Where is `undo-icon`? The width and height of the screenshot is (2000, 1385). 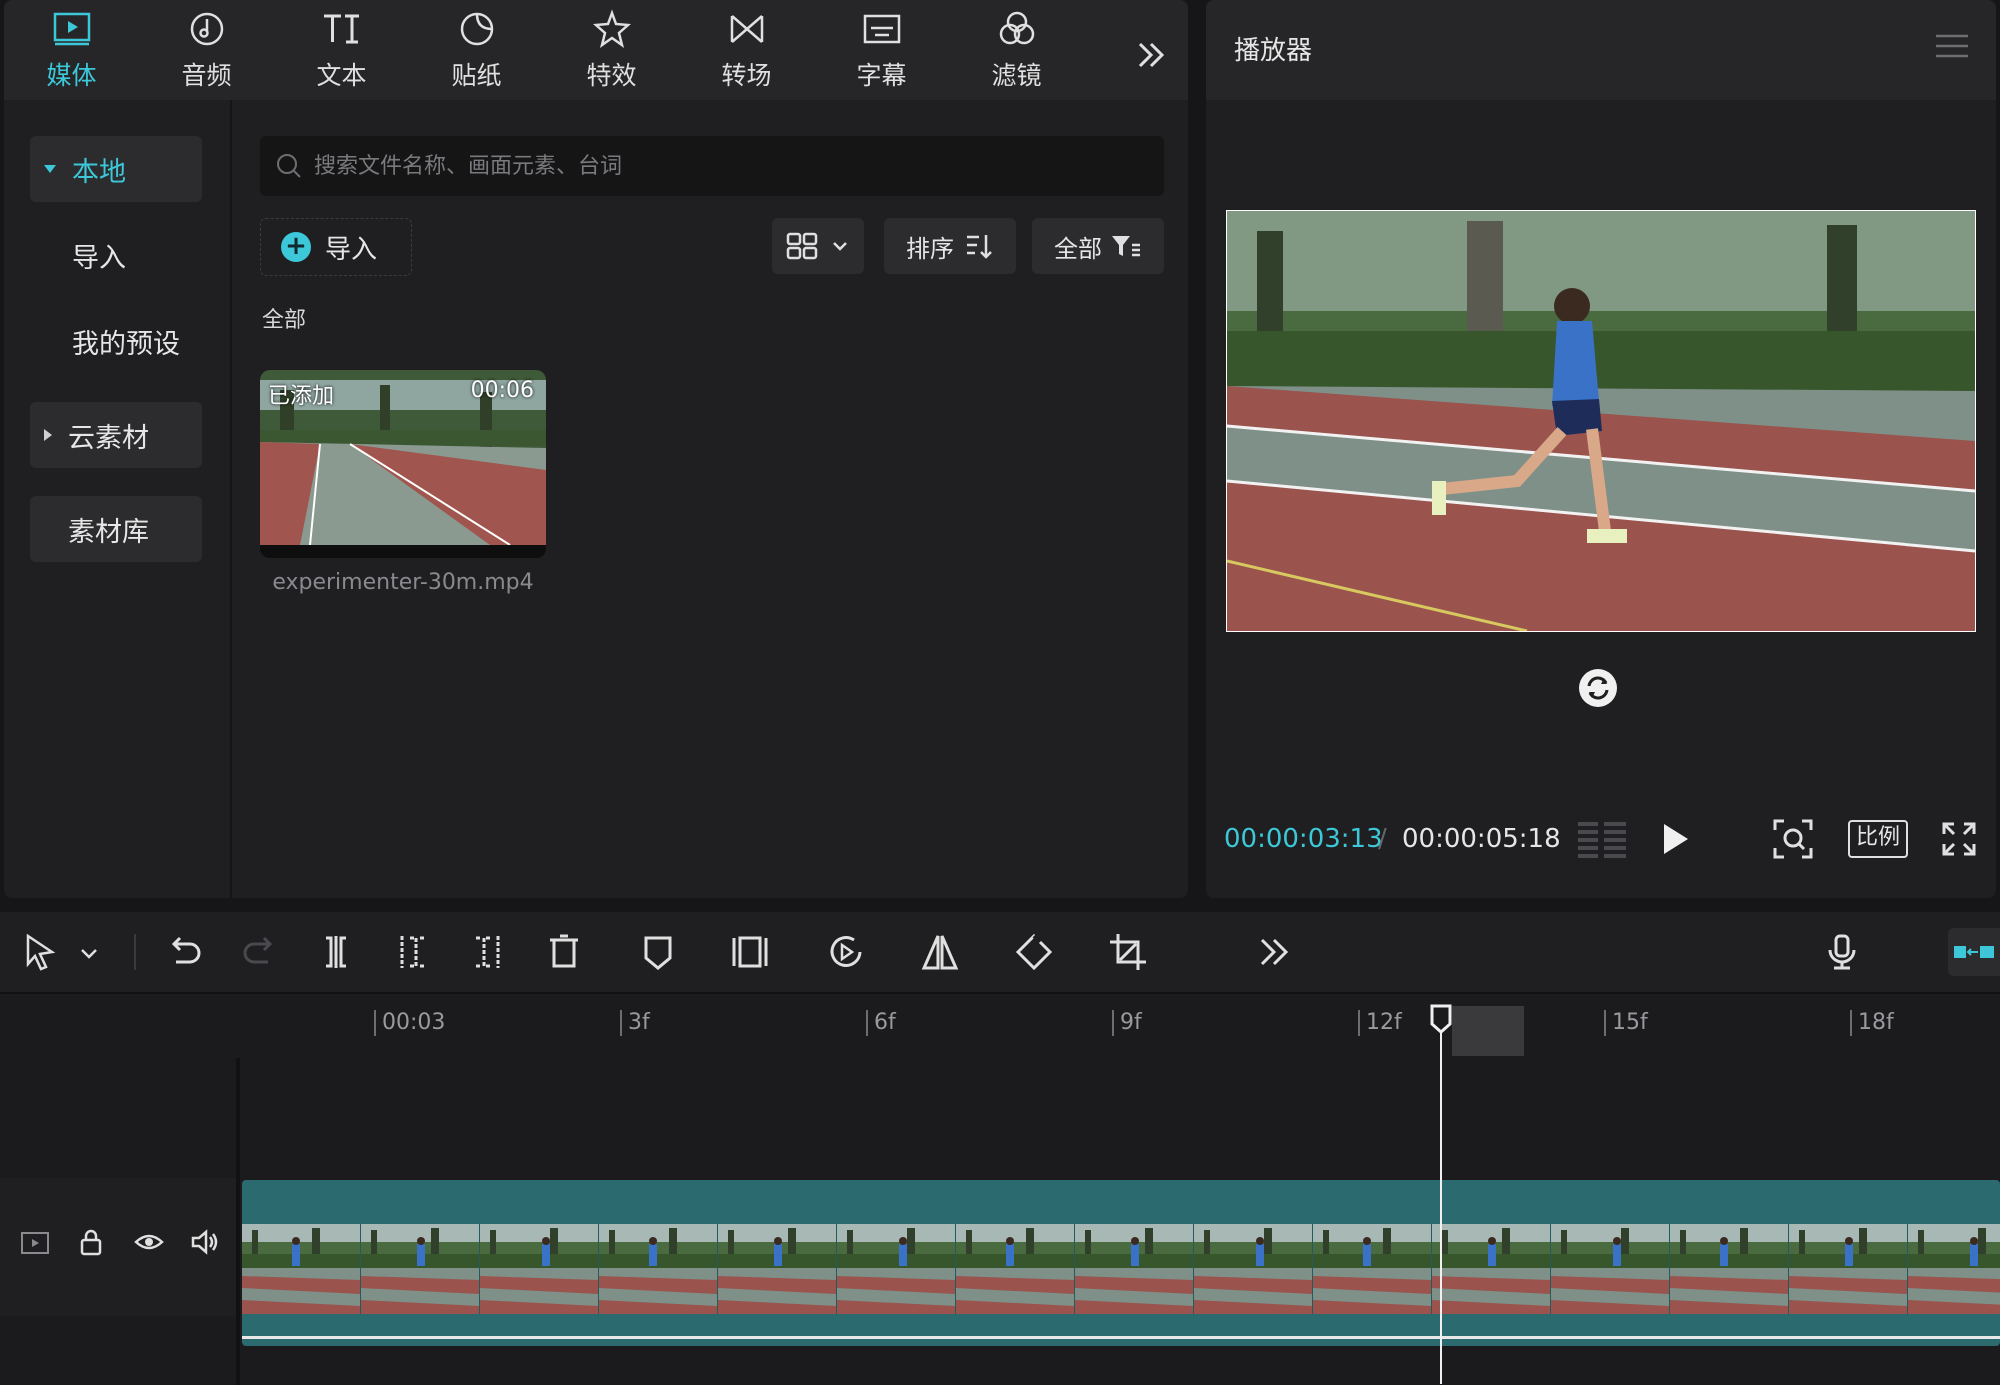
undo-icon is located at coordinates (184, 952).